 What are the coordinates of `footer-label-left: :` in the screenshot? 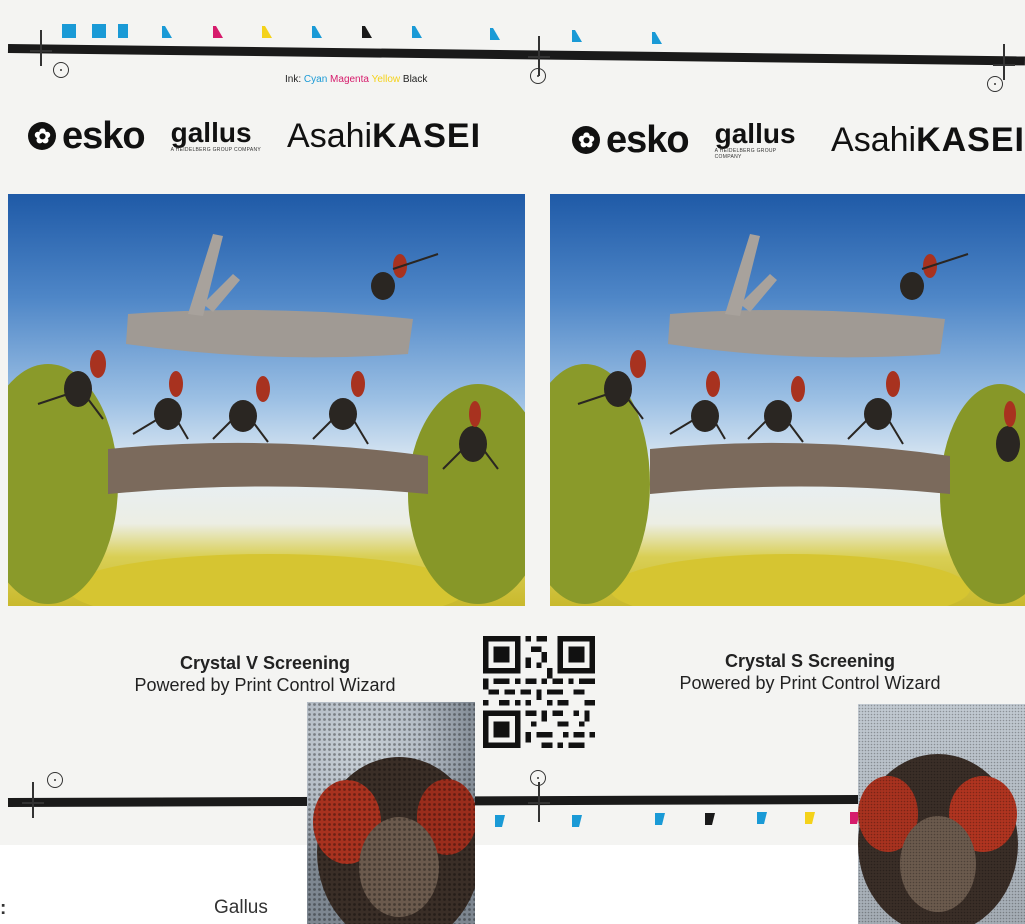 It's located at (3, 908).